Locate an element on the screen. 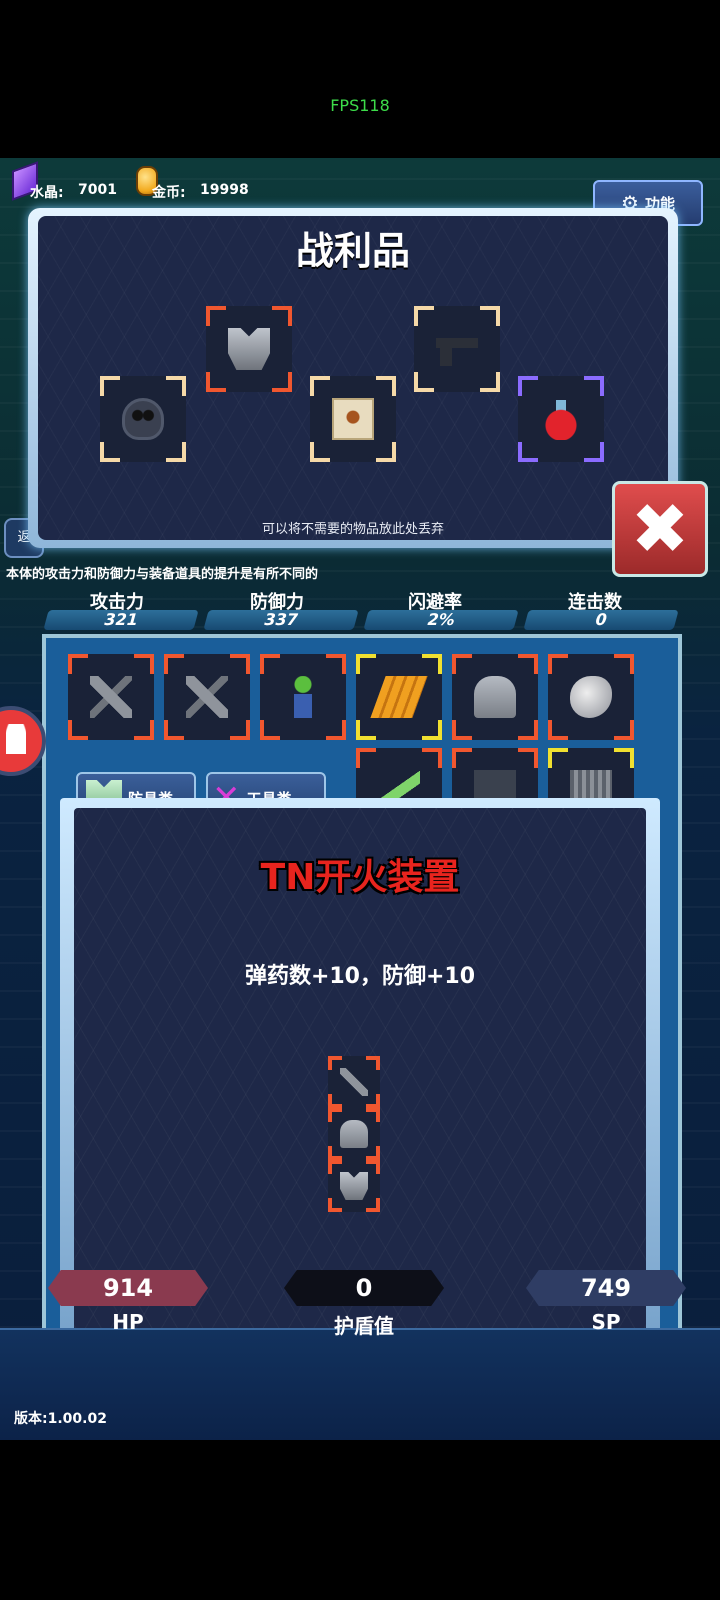 The height and width of the screenshot is (1600, 720). zombie-figure-icon is located at coordinates (303, 697).